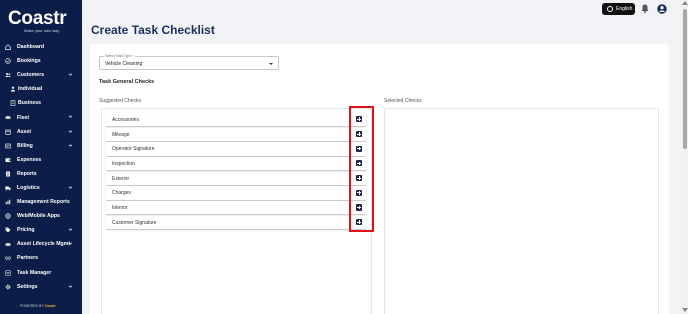 The width and height of the screenshot is (688, 314). What do you see at coordinates (236, 178) in the screenshot?
I see `check-item: Exterior` at bounding box center [236, 178].